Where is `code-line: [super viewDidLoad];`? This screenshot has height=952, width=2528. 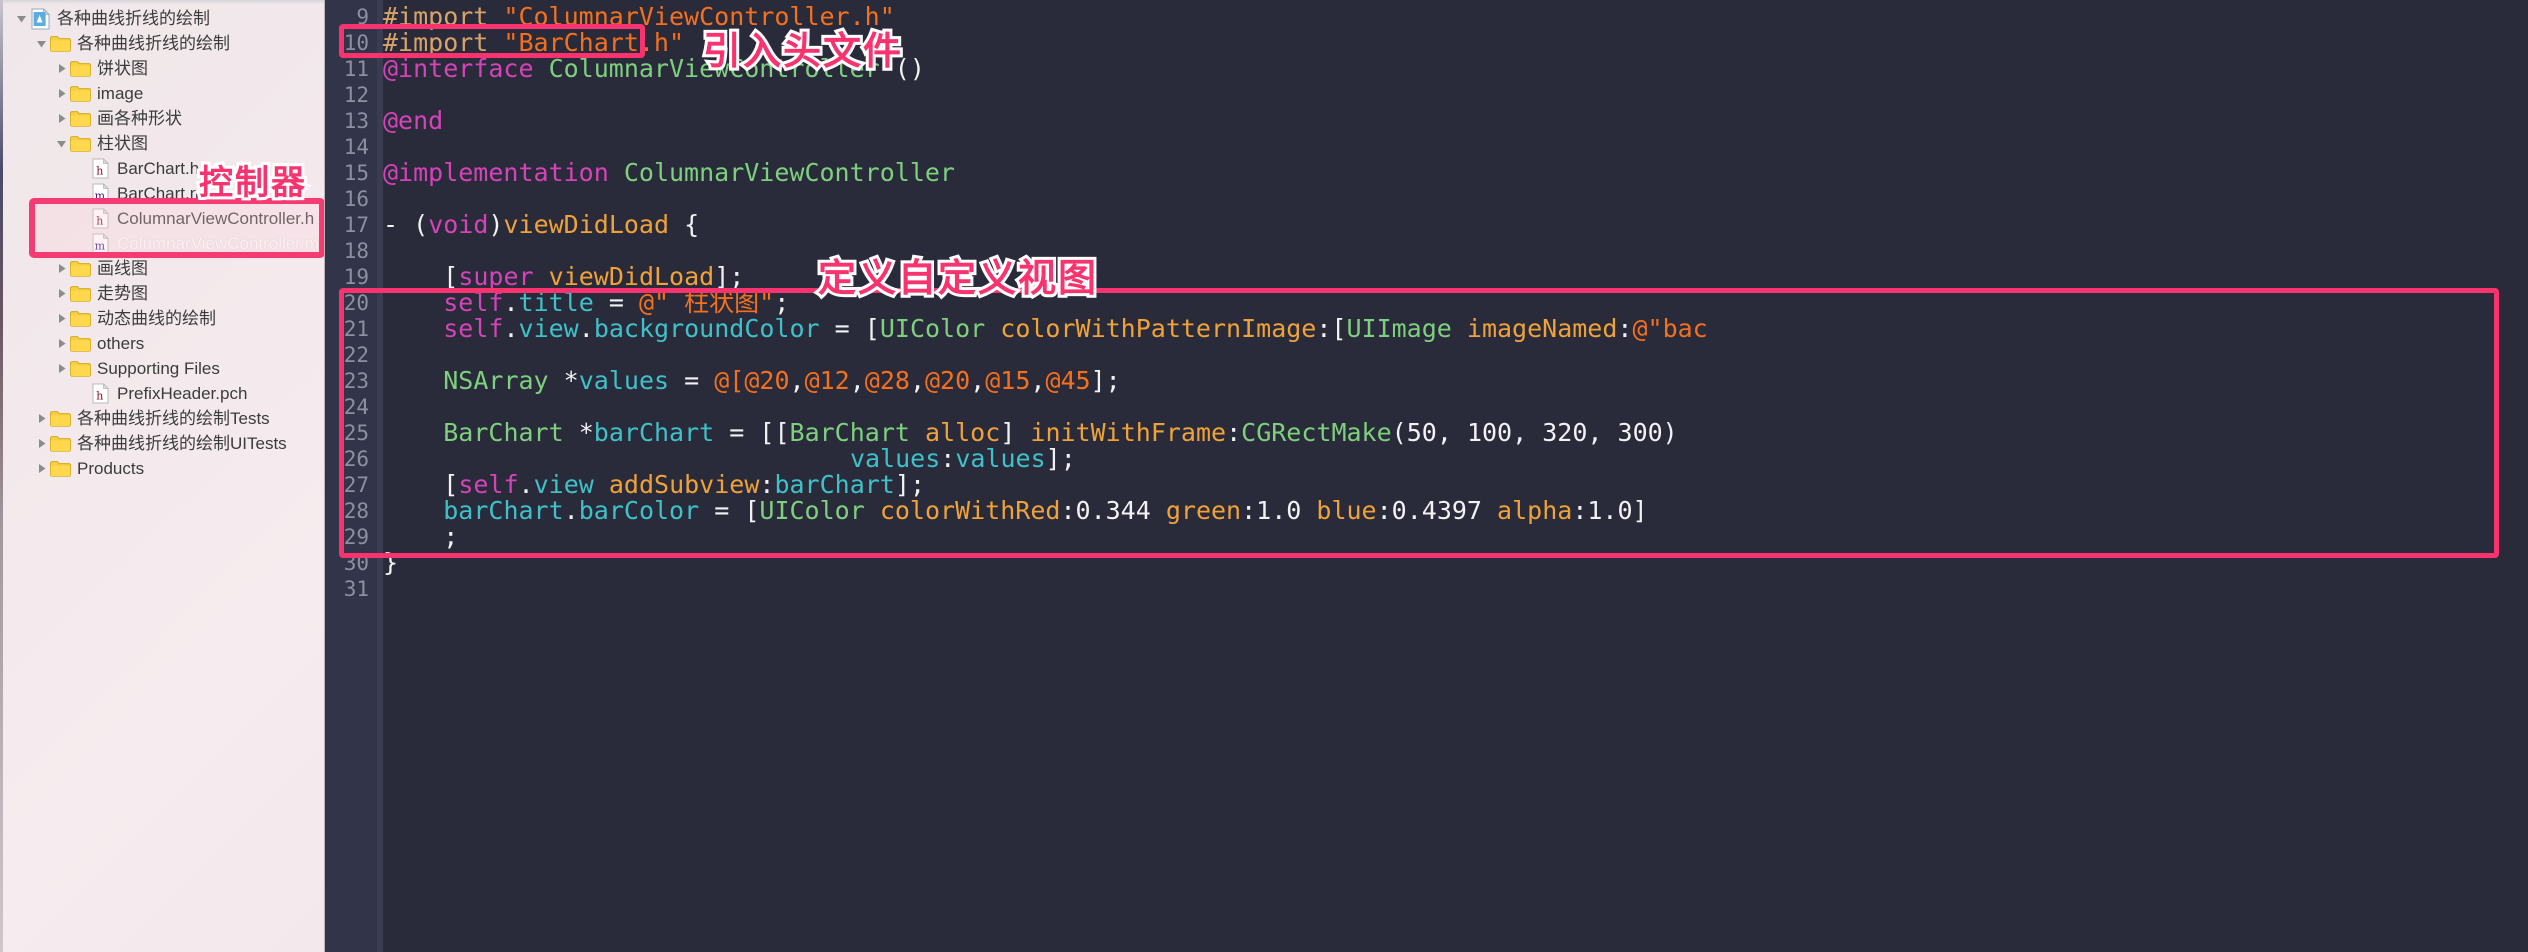 code-line: [super viewDidLoad]; is located at coordinates (563, 277).